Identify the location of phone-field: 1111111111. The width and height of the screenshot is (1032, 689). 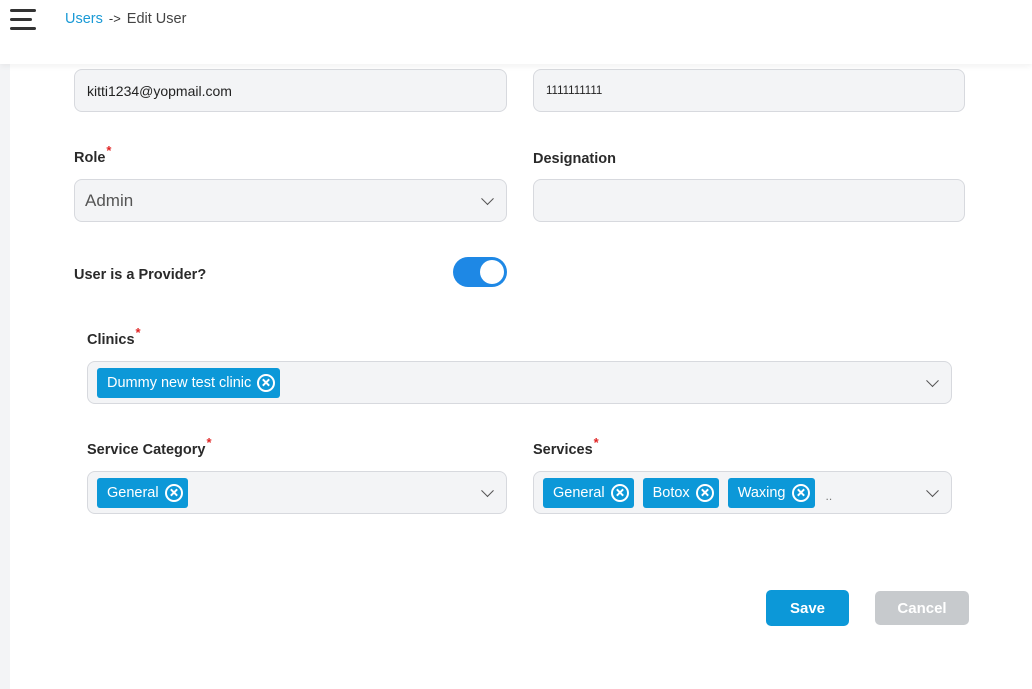
(749, 90).